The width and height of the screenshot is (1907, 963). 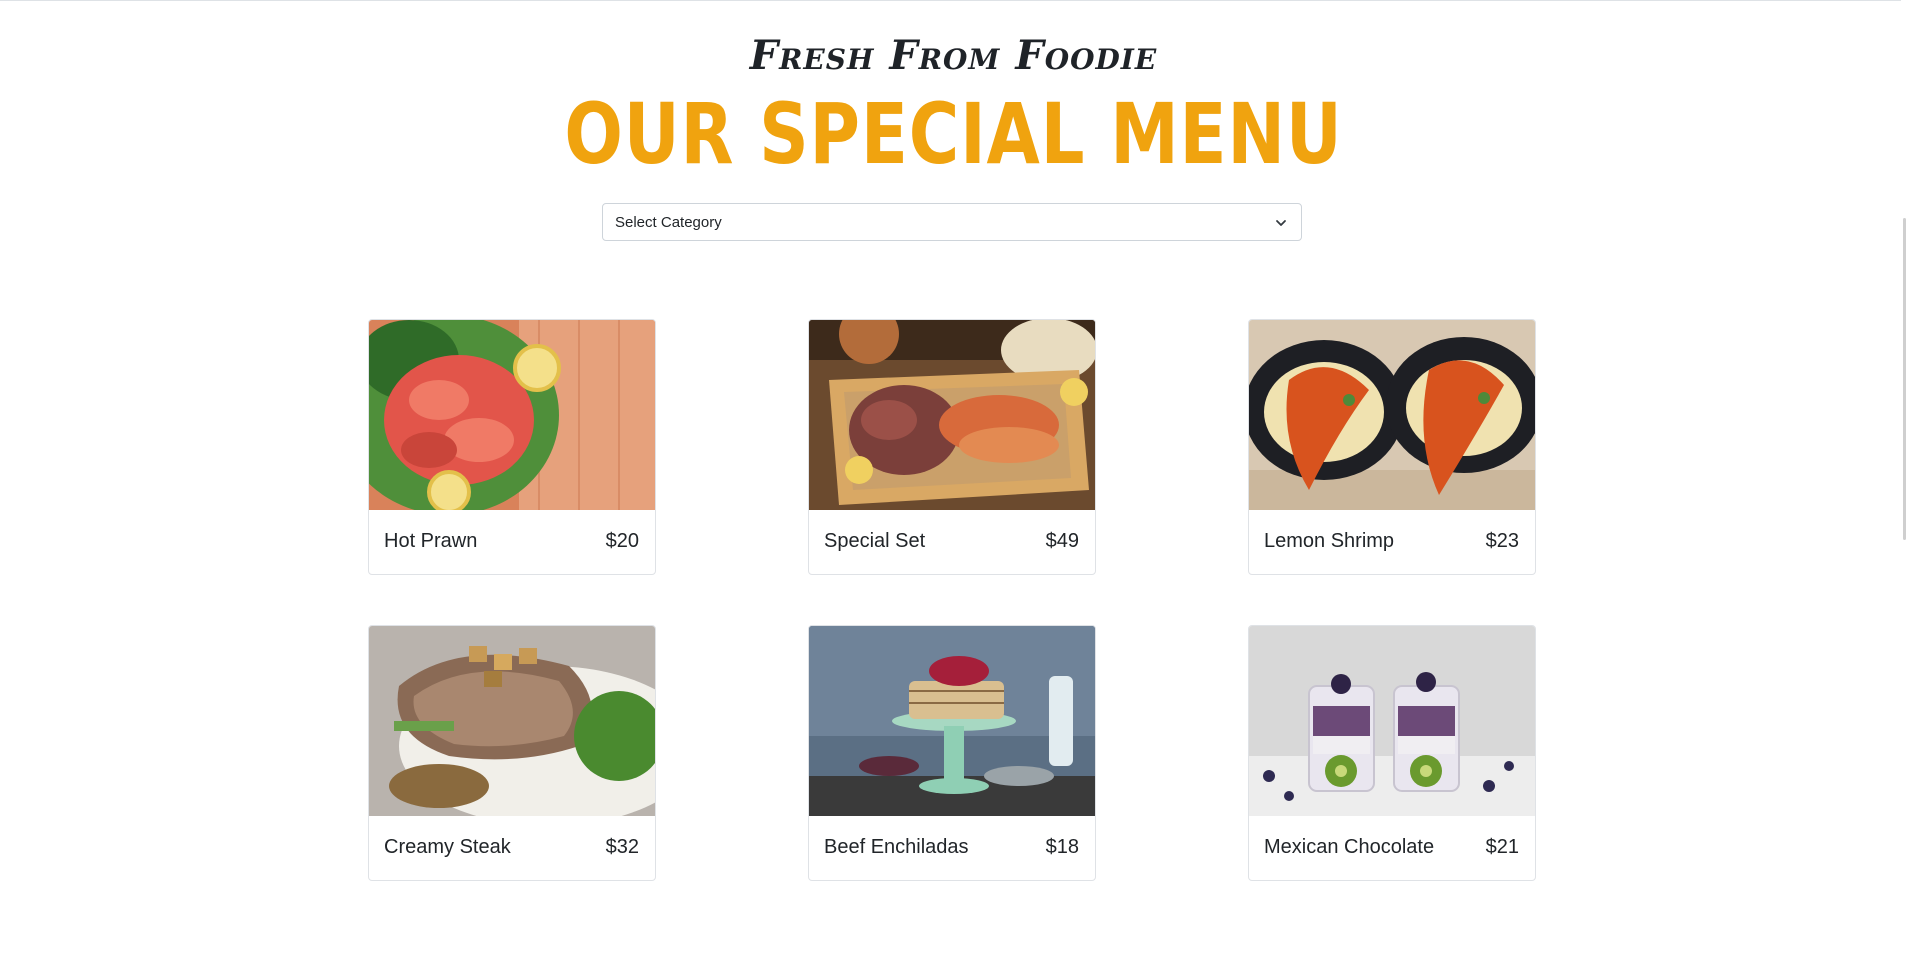 I want to click on menu-card: Mexican Chocolate $21, so click(x=1392, y=753).